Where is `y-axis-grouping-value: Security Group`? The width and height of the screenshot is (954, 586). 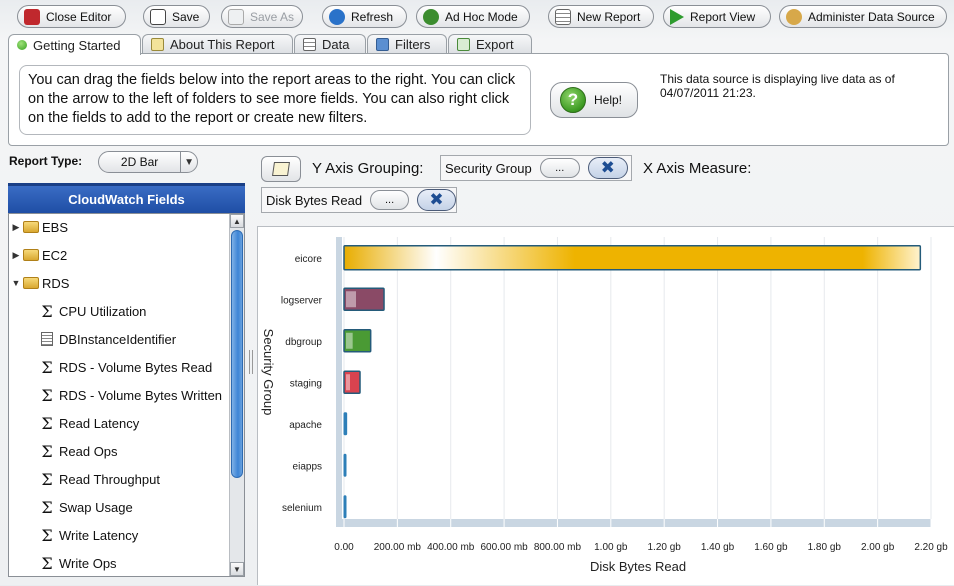
y-axis-grouping-value: Security Group is located at coordinates (488, 168).